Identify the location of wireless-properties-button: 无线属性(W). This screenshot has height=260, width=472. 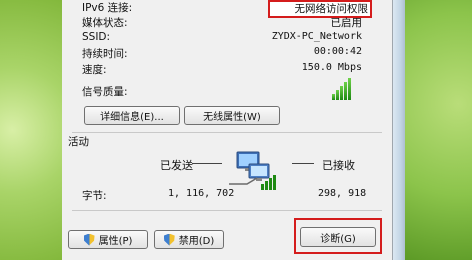
(232, 115).